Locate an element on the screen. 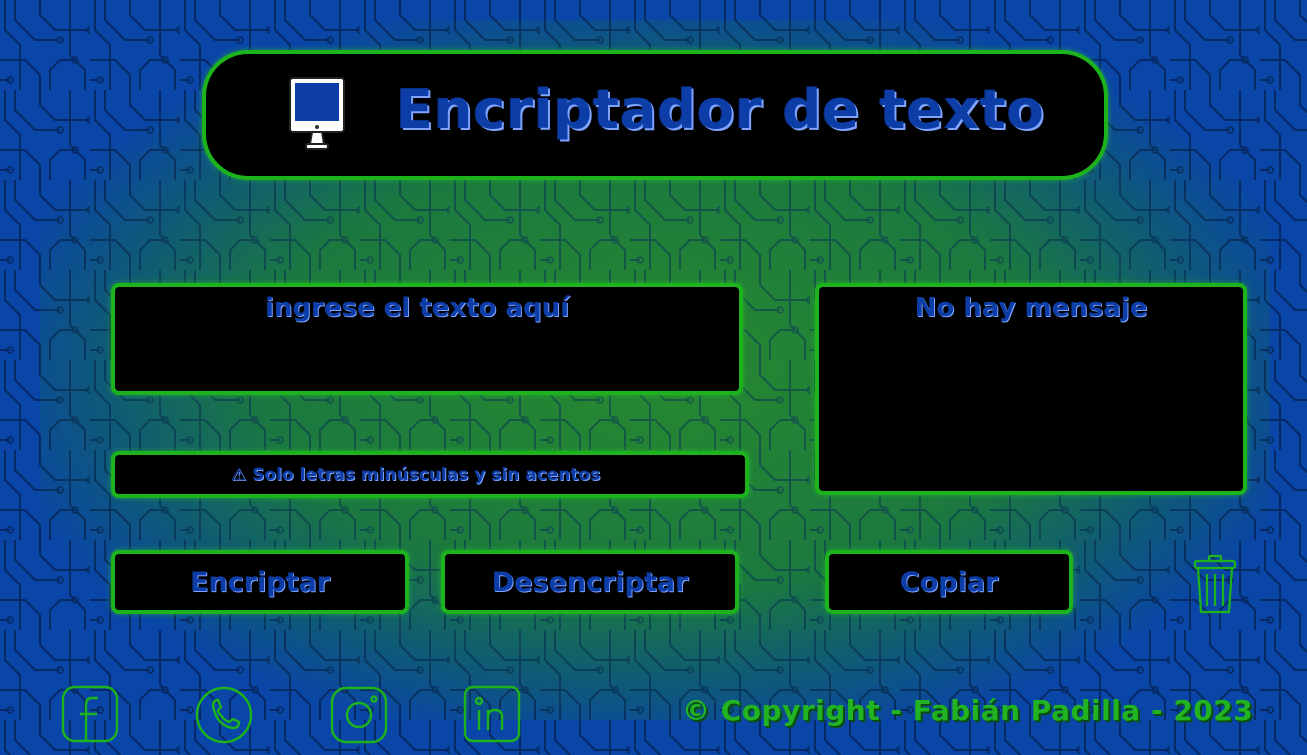  page-title: Encriptador de texto is located at coordinates (720, 109).